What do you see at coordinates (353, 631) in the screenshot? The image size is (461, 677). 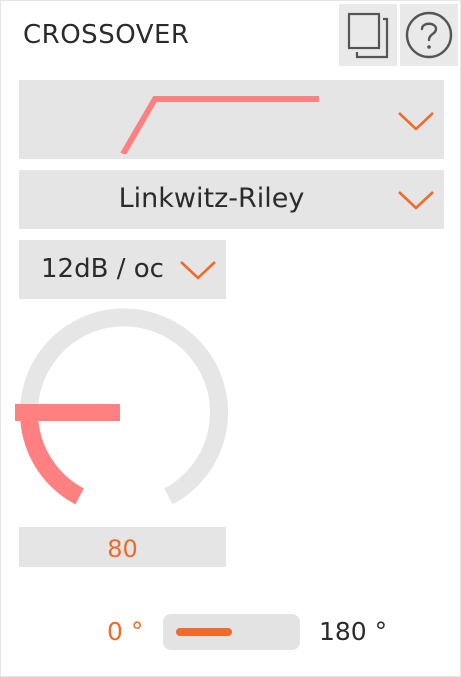 I see `phase-max-label: 180 °` at bounding box center [353, 631].